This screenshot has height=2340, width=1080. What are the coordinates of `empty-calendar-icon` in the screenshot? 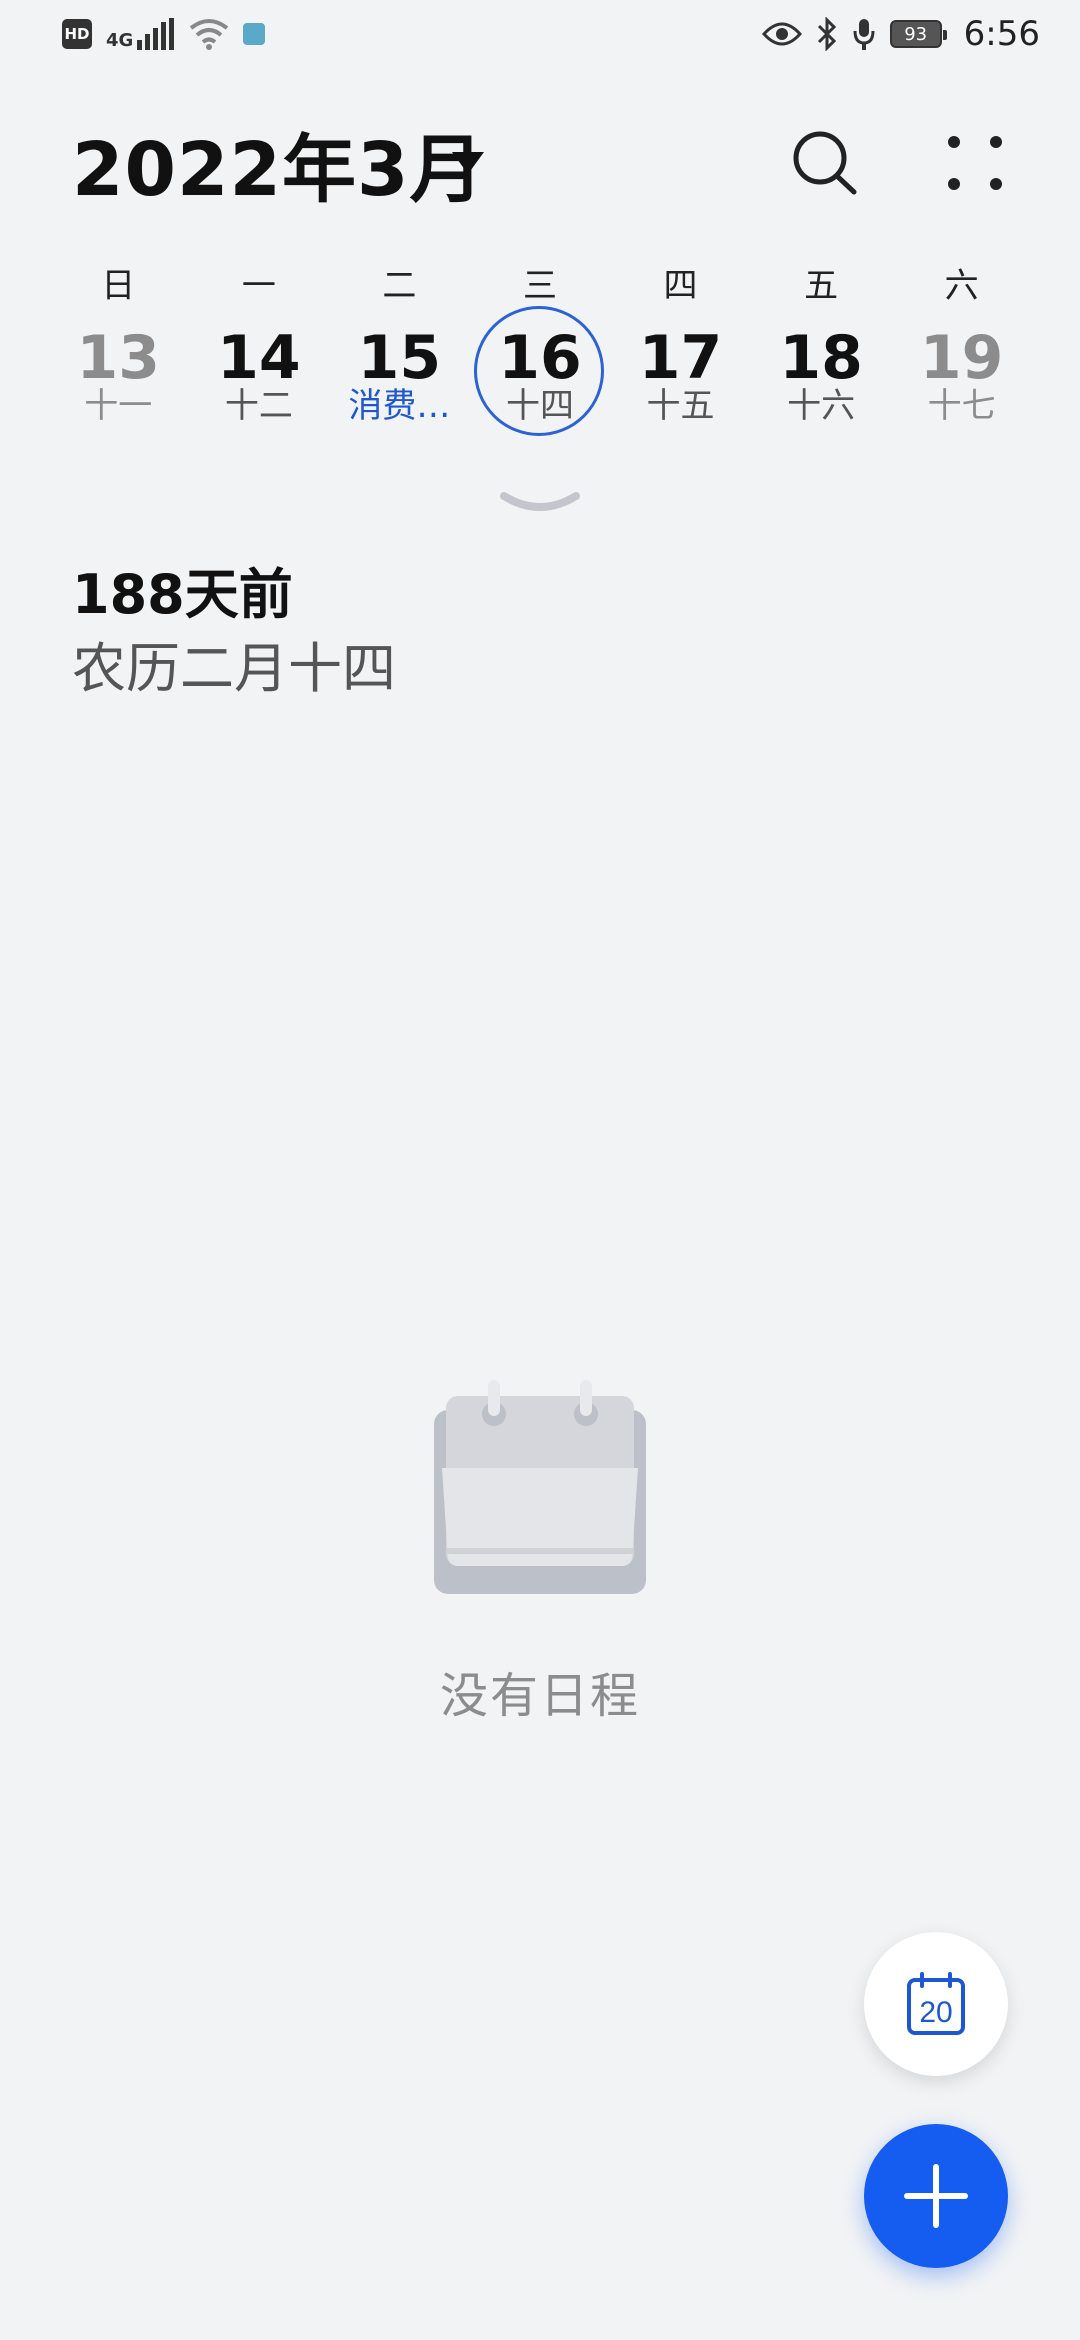 It's located at (540, 1487).